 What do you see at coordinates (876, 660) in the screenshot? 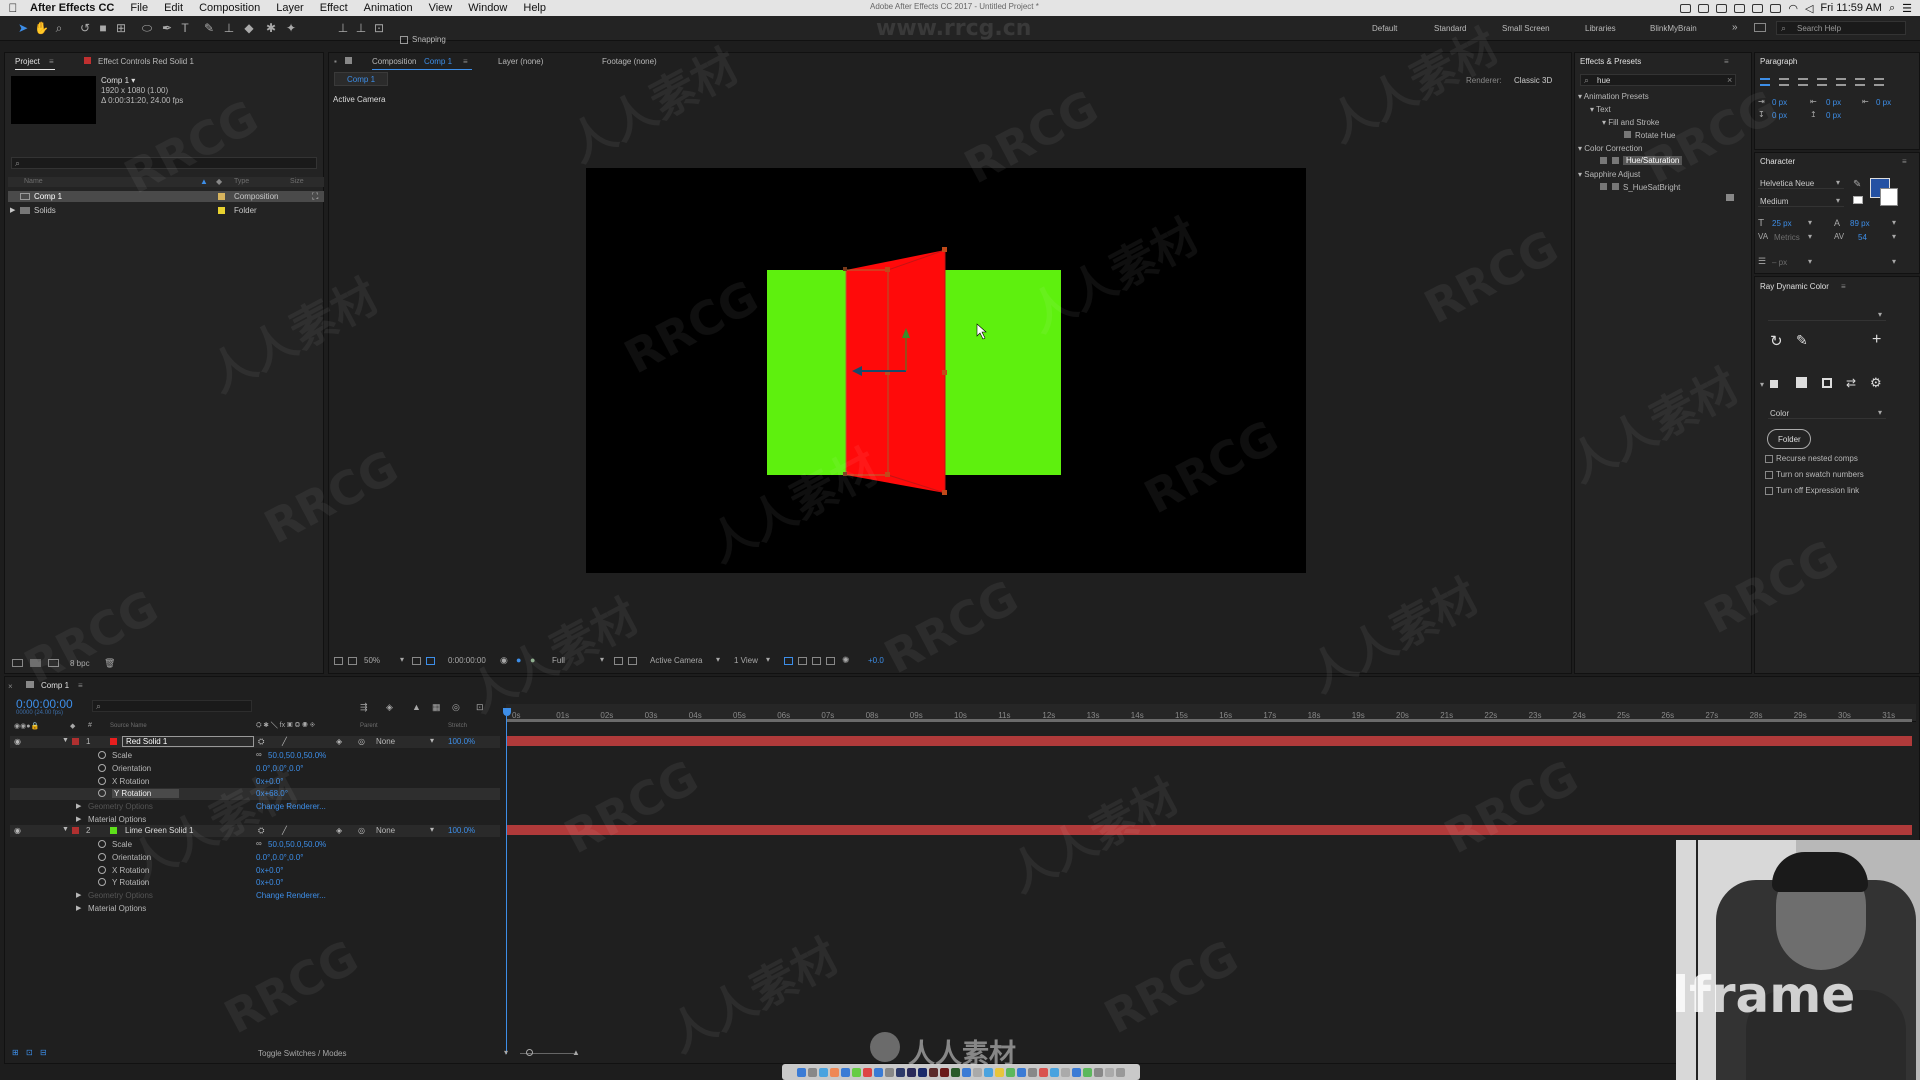
I see `exposure-value: +0.0` at bounding box center [876, 660].